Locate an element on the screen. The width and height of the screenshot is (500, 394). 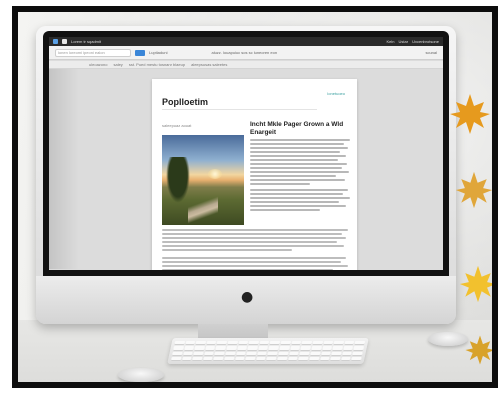
bookmark-item: aleepsusas saleetes is located at coordinates (209, 64).